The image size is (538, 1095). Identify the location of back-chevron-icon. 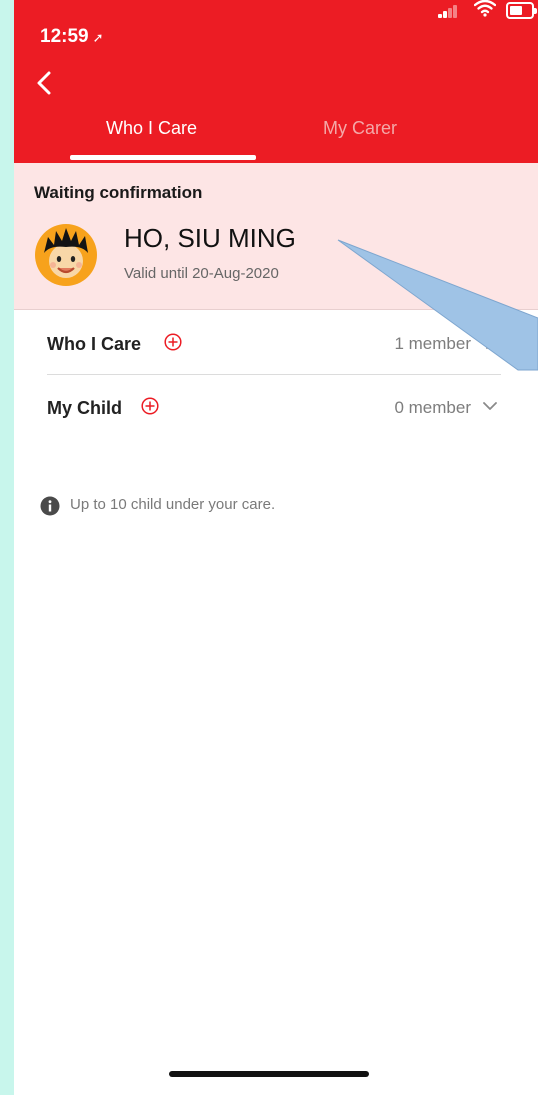
(44, 83).